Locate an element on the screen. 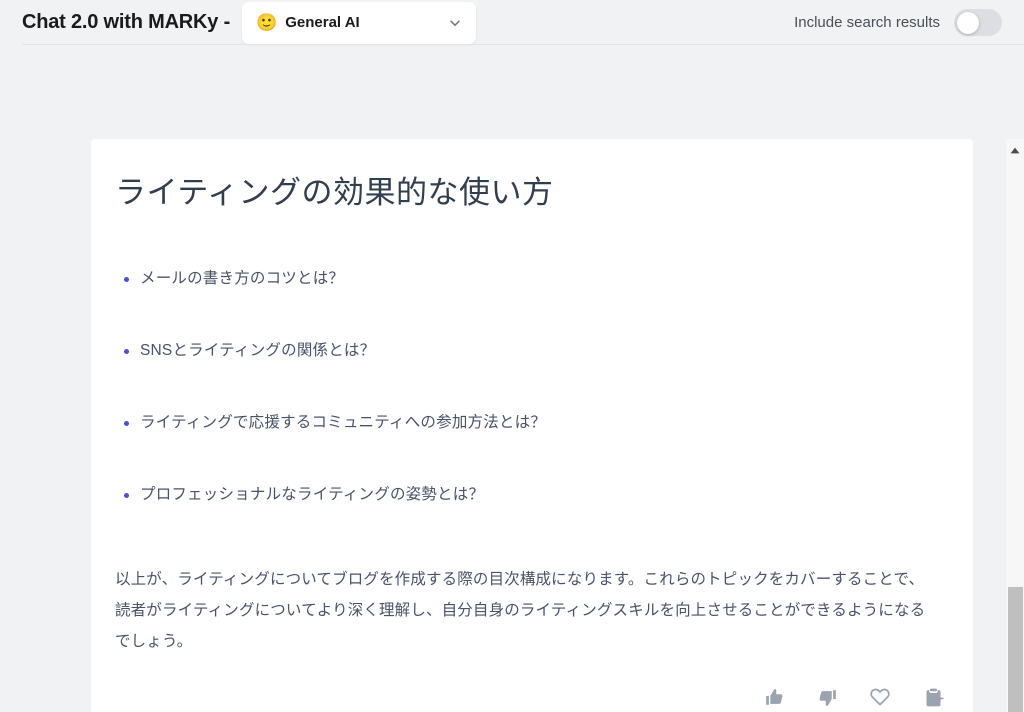 The image size is (1024, 712). thumbs-down-icon is located at coordinates (827, 697).